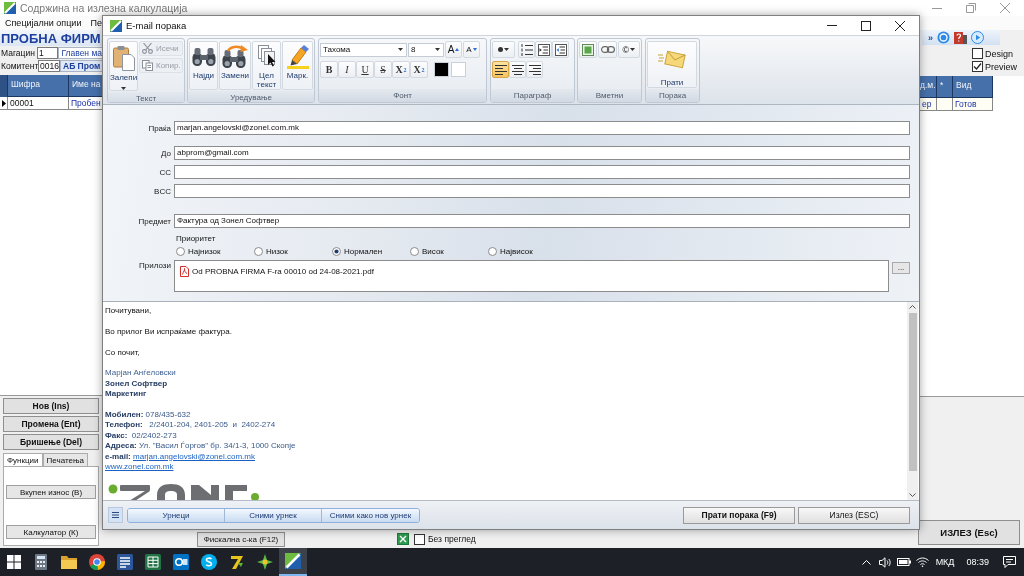 The width and height of the screenshot is (1024, 576). I want to click on tab: Печатења, so click(65, 459).